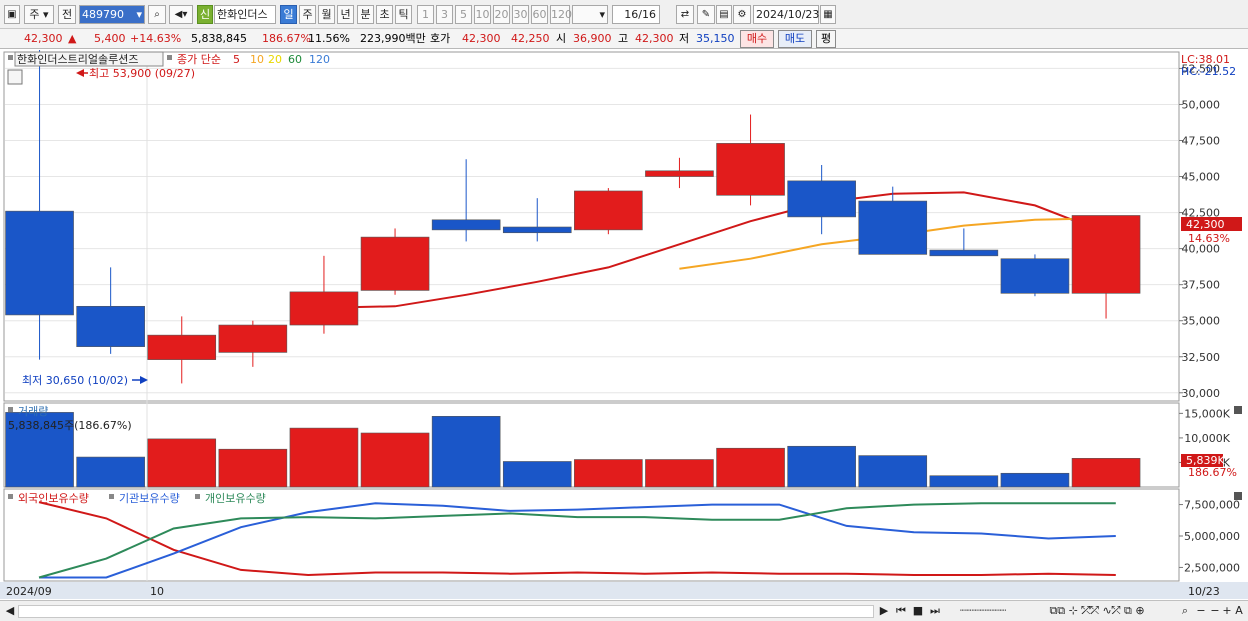 The height and width of the screenshot is (621, 1248). What do you see at coordinates (757, 39) in the screenshot?
I see `buy-button: 매수` at bounding box center [757, 39].